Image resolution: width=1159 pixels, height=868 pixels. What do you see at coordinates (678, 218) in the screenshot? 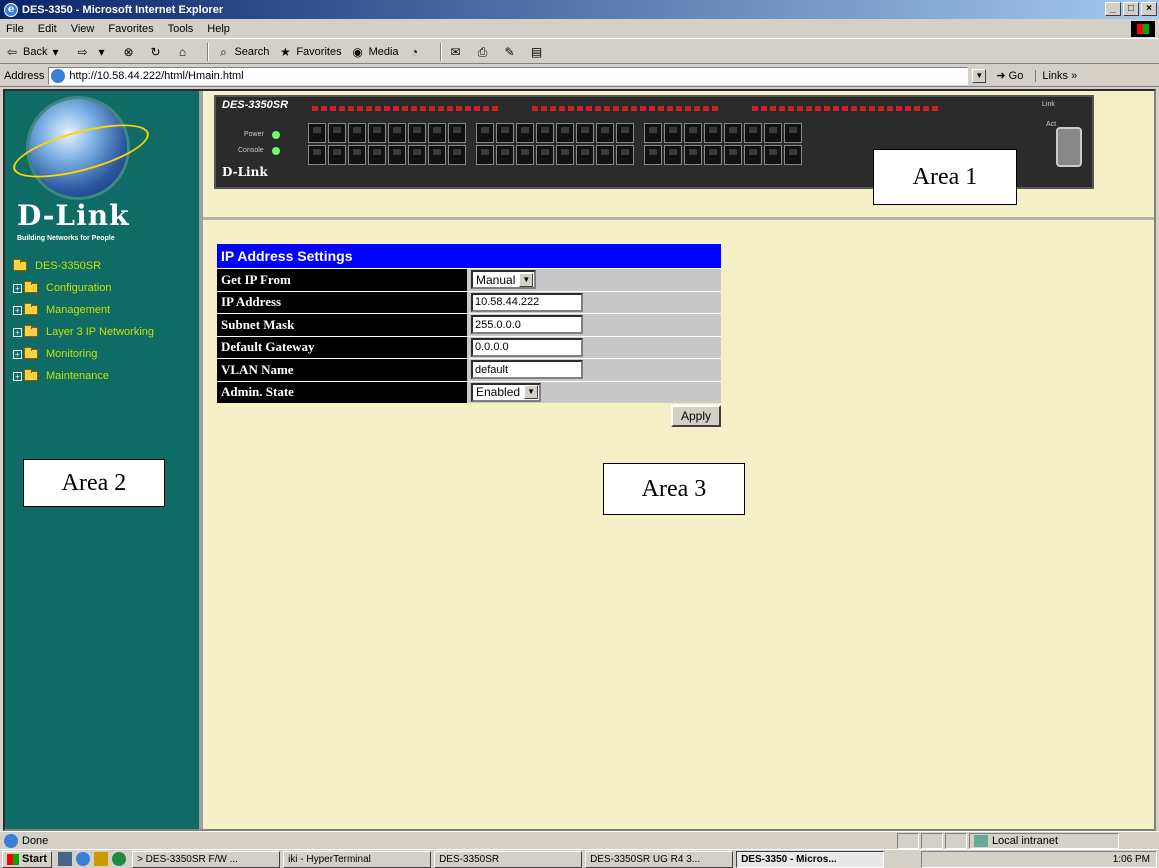
I see `frame-divider` at bounding box center [678, 218].